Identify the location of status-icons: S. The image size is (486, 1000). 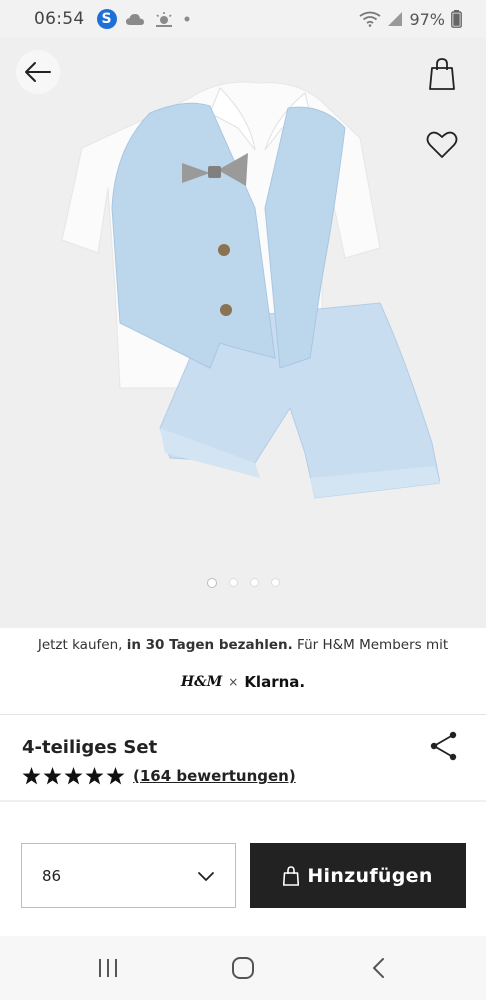
(143, 19).